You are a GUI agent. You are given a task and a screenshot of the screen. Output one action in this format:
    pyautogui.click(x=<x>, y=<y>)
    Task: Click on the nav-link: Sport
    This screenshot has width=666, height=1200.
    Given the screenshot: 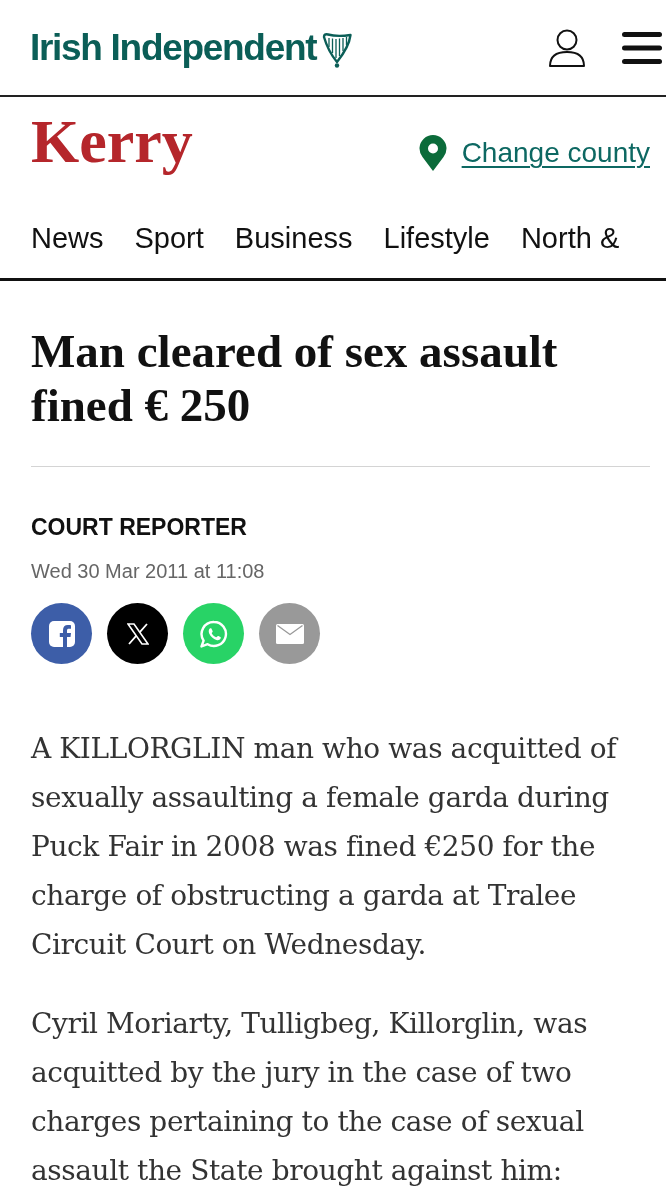 What is the action you would take?
    pyautogui.click(x=169, y=238)
    